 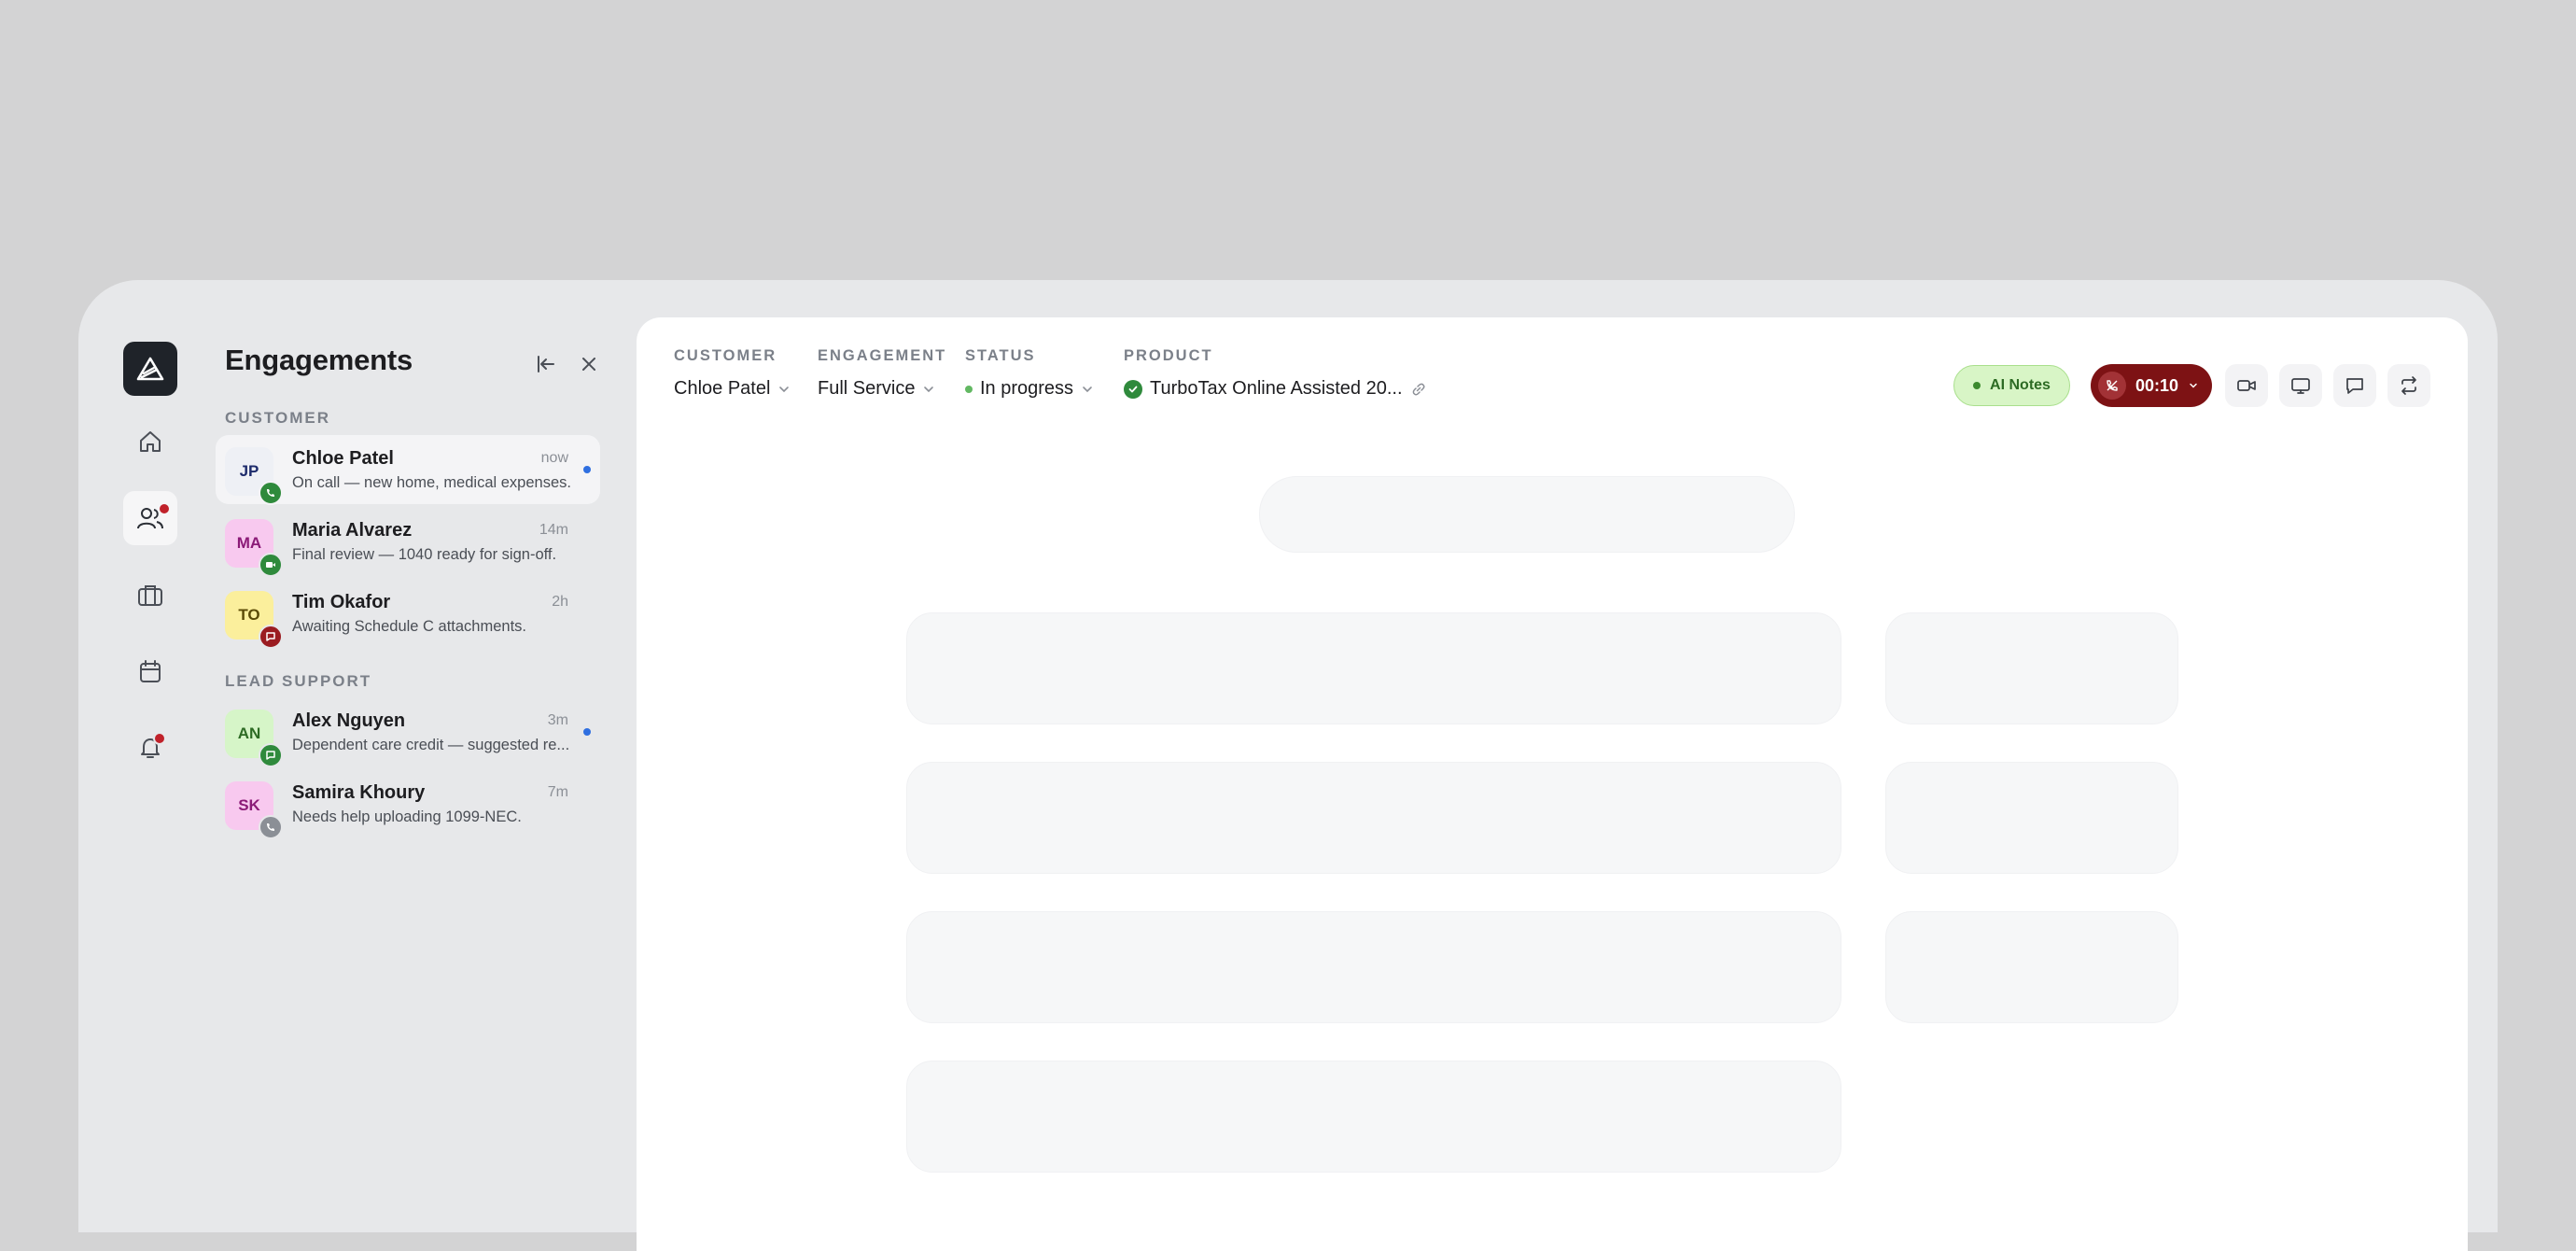 I want to click on panel-title: Engagements, so click(x=319, y=360).